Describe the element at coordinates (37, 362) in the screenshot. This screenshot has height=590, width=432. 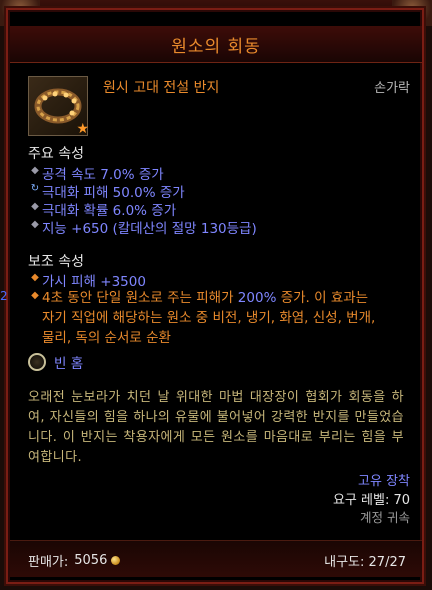
I see `empty-socket-icon` at that location.